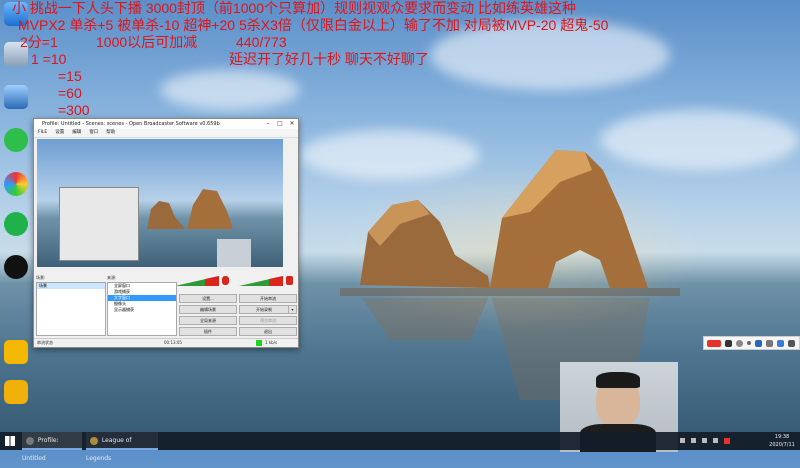 The height and width of the screenshot is (468, 800). What do you see at coordinates (261, 42) in the screenshot?
I see `overlay-text: 440/773` at bounding box center [261, 42].